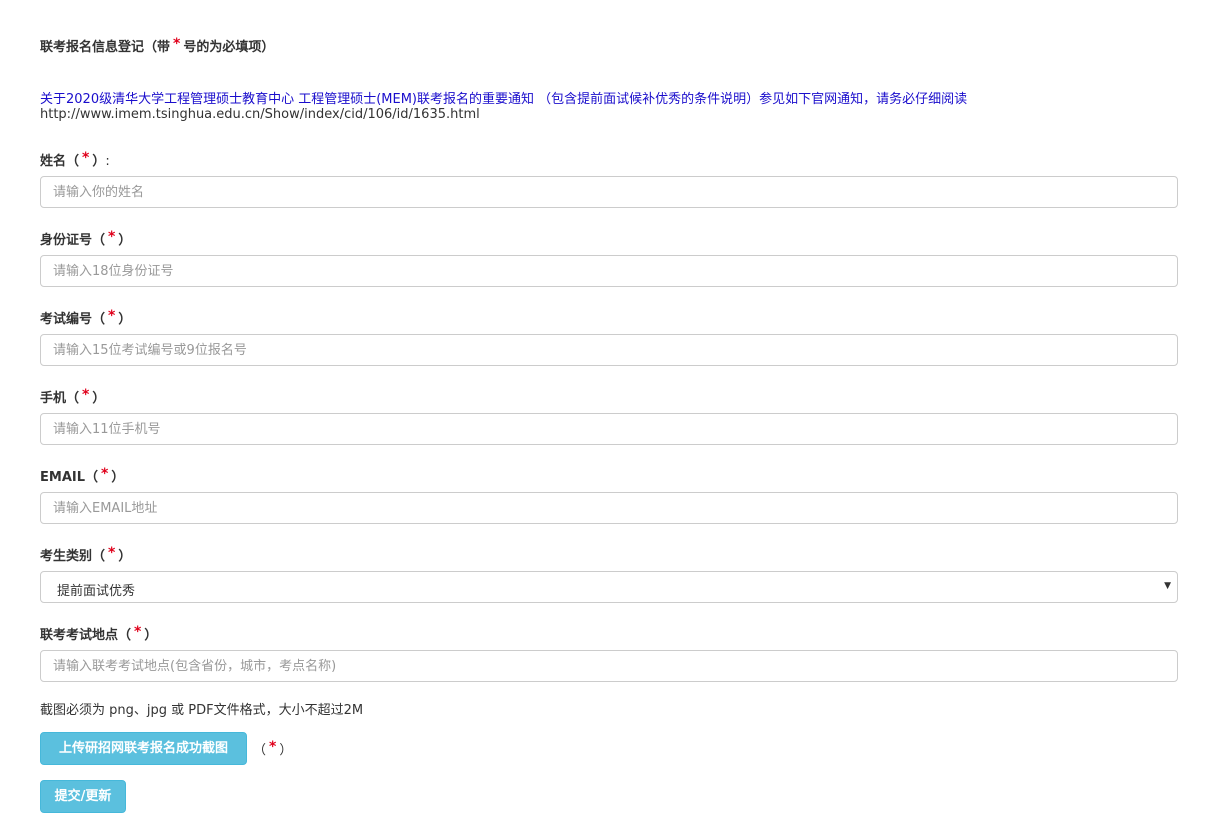  I want to click on upload-hint: 截图必须为 png、jpg 或 PDF文件格式，大小不超过2M, so click(202, 710).